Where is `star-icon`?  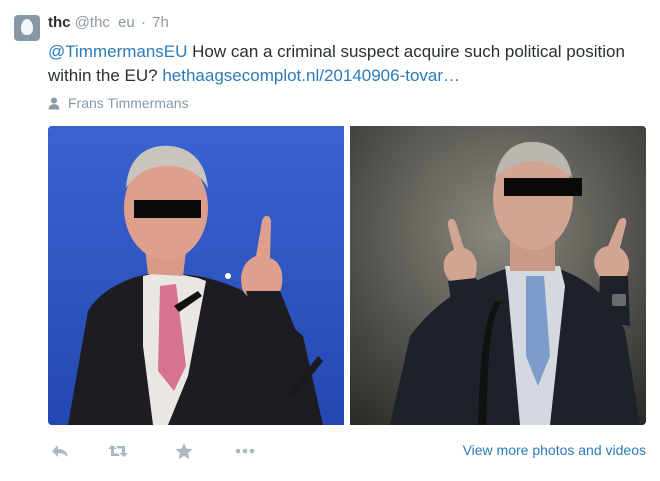 star-icon is located at coordinates (184, 451).